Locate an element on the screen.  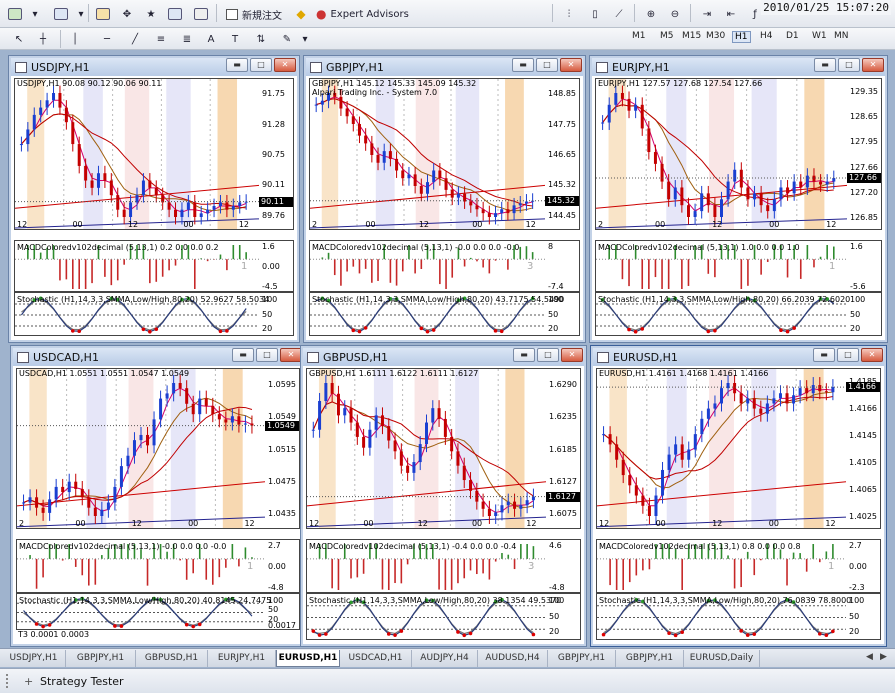
favorites-icon: ★ is located at coordinates (151, 14).